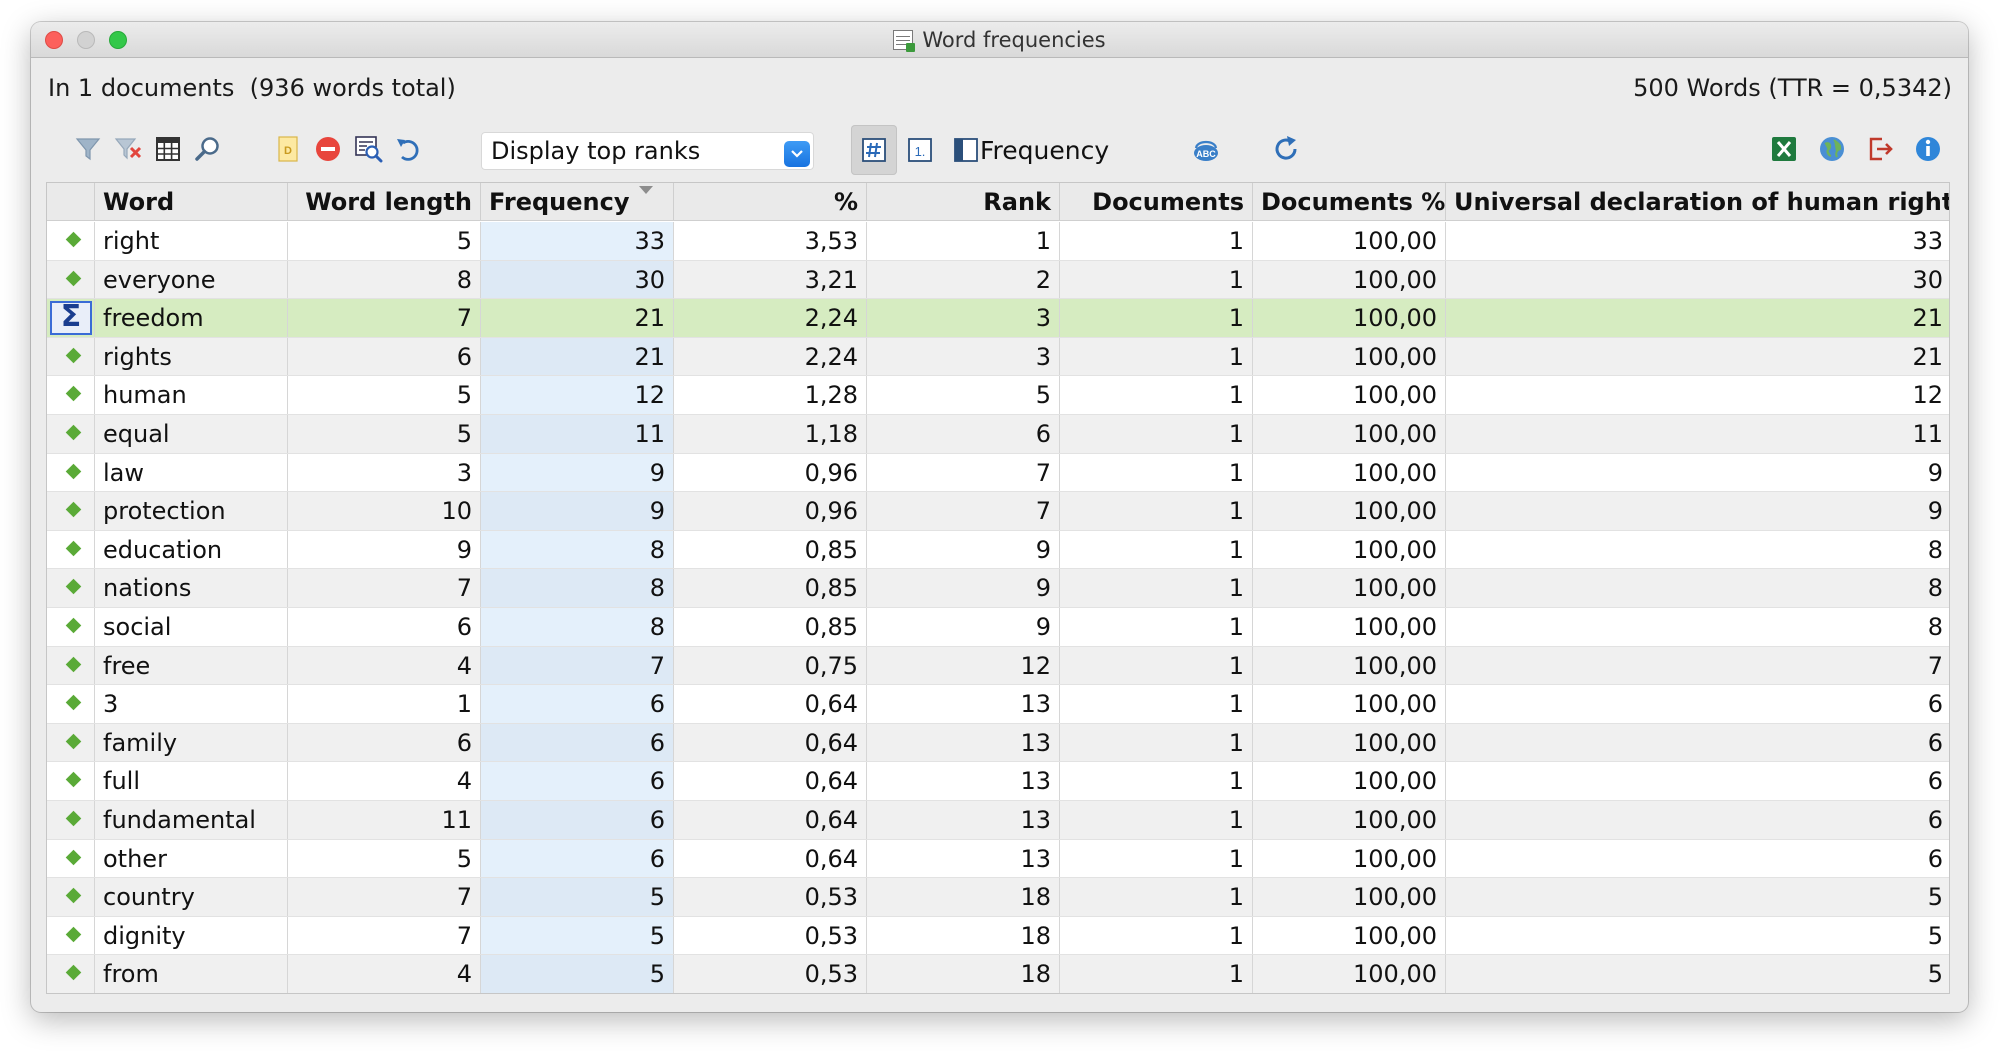 This screenshot has height=1051, width=2000. Describe the element at coordinates (1697, 202) in the screenshot. I see `header-udhr: Universal declaration of human rights` at that location.